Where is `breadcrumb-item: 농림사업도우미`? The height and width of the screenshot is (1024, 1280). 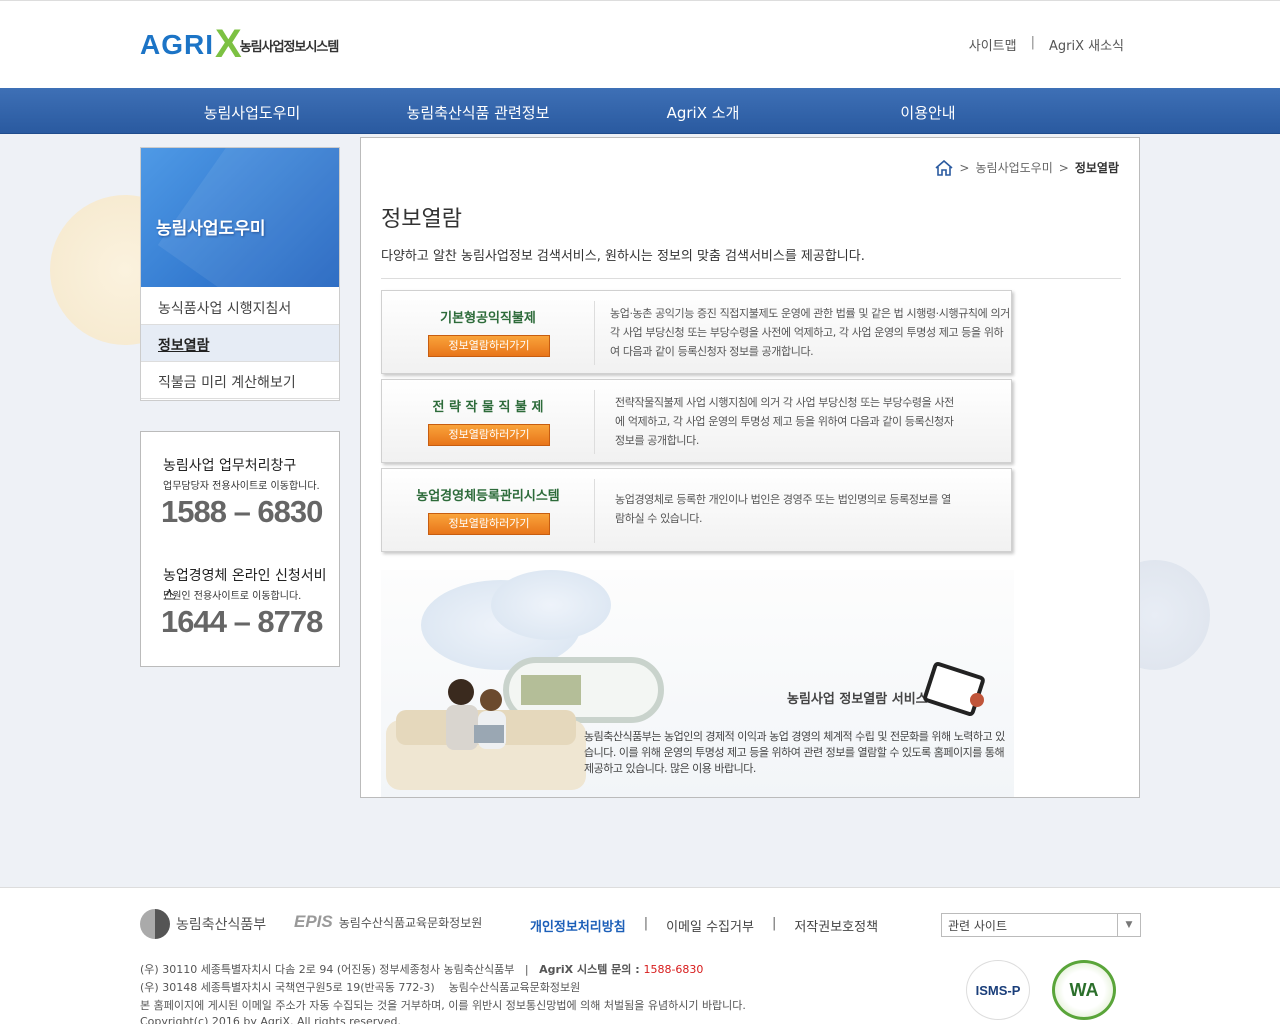
breadcrumb-item: 농림사업도우미 is located at coordinates (1013, 167).